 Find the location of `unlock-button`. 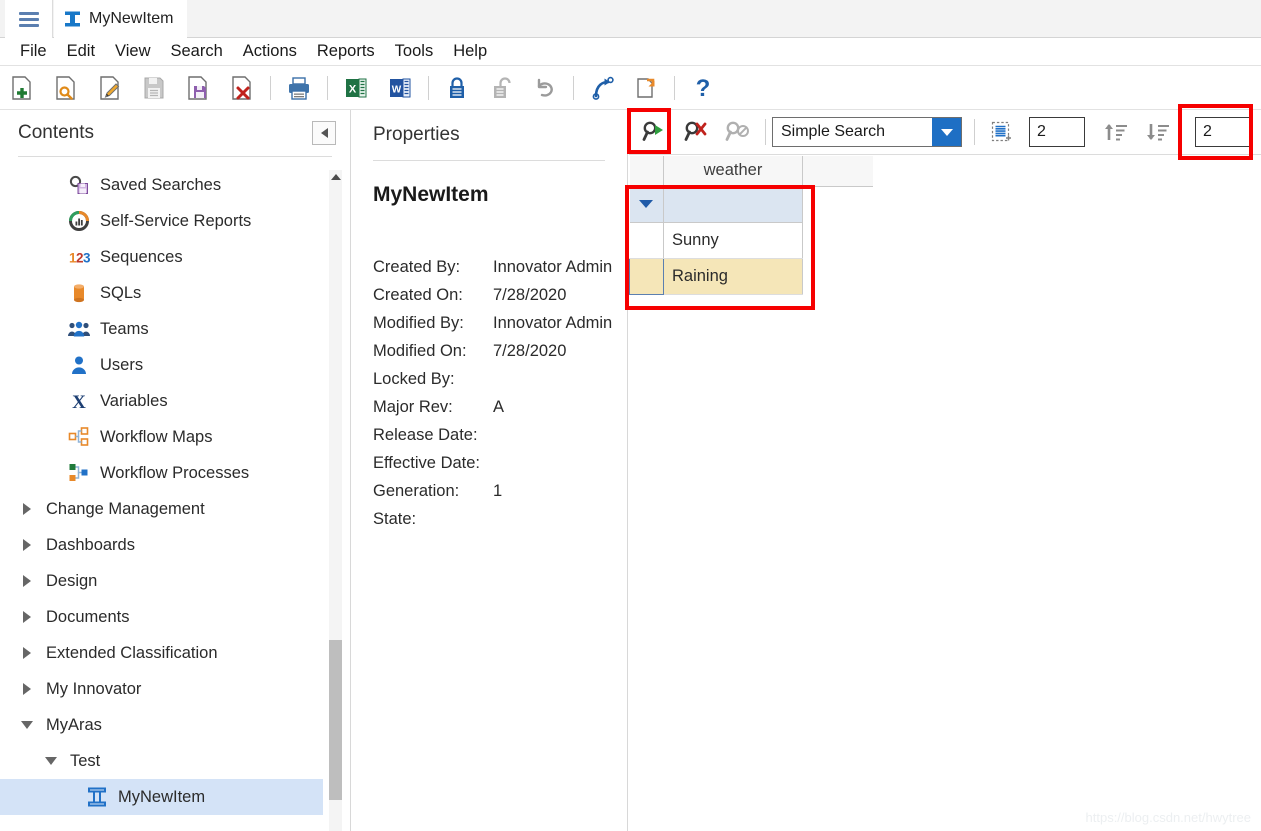

unlock-button is located at coordinates (501, 88).